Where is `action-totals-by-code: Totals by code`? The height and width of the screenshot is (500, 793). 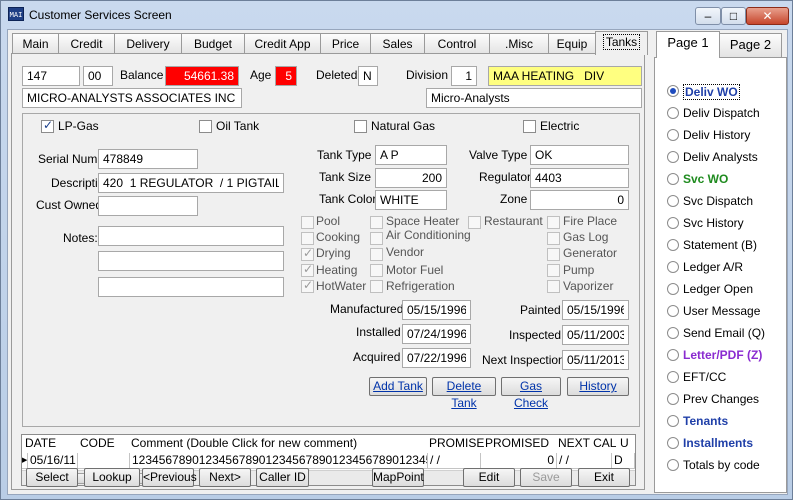 action-totals-by-code: Totals by code is located at coordinates (721, 465).